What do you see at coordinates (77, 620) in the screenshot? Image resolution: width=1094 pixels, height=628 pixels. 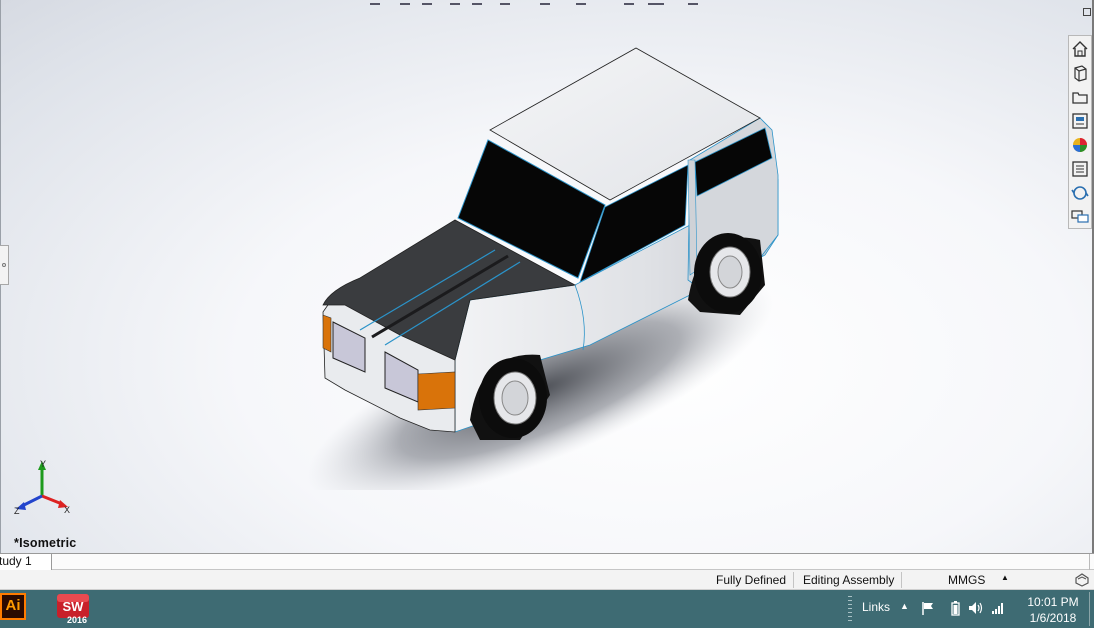 I see `solidworks-version: 2016` at bounding box center [77, 620].